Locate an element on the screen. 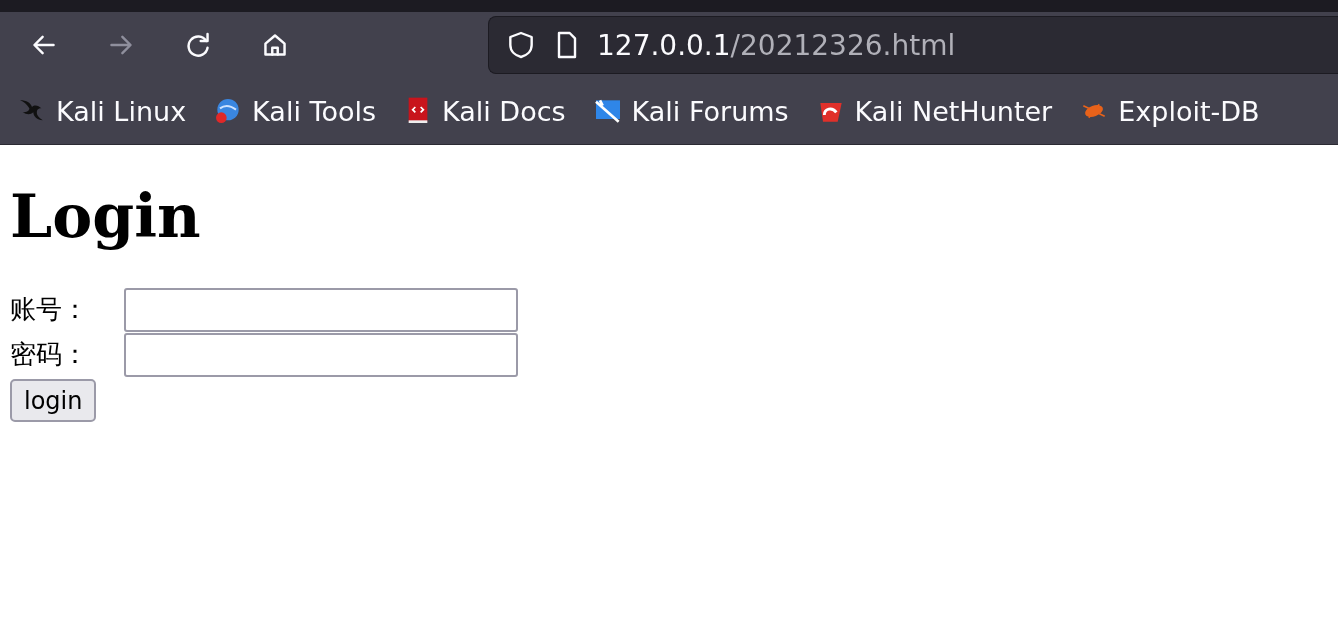 The image size is (1338, 620). bookmark-item: Kali NetHunter is located at coordinates (933, 111).